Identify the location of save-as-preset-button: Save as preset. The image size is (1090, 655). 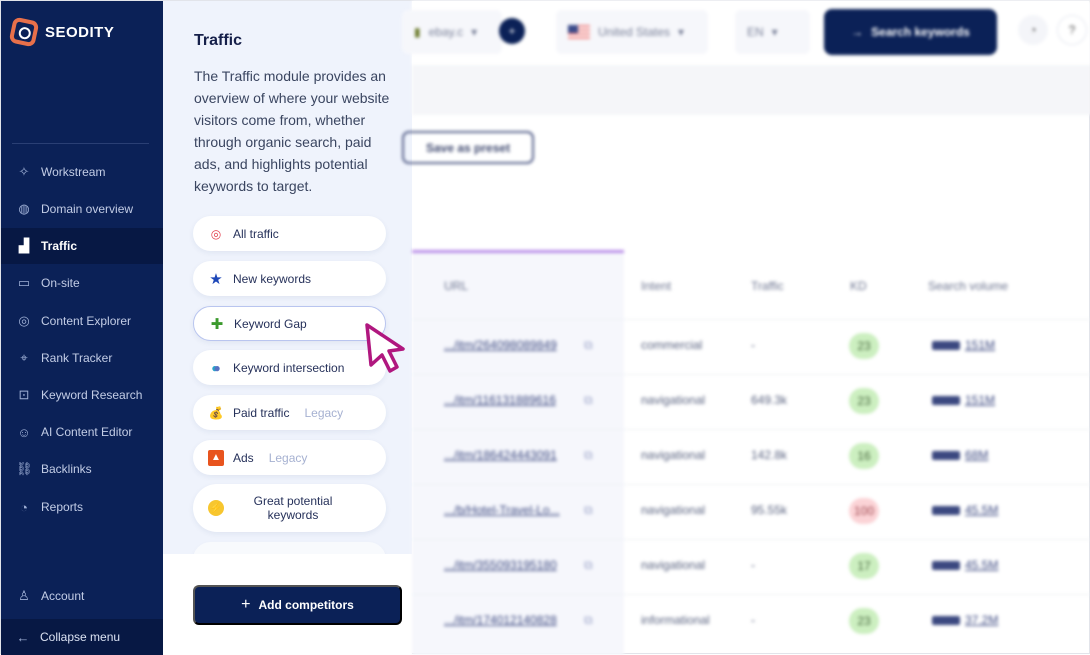
(468, 147).